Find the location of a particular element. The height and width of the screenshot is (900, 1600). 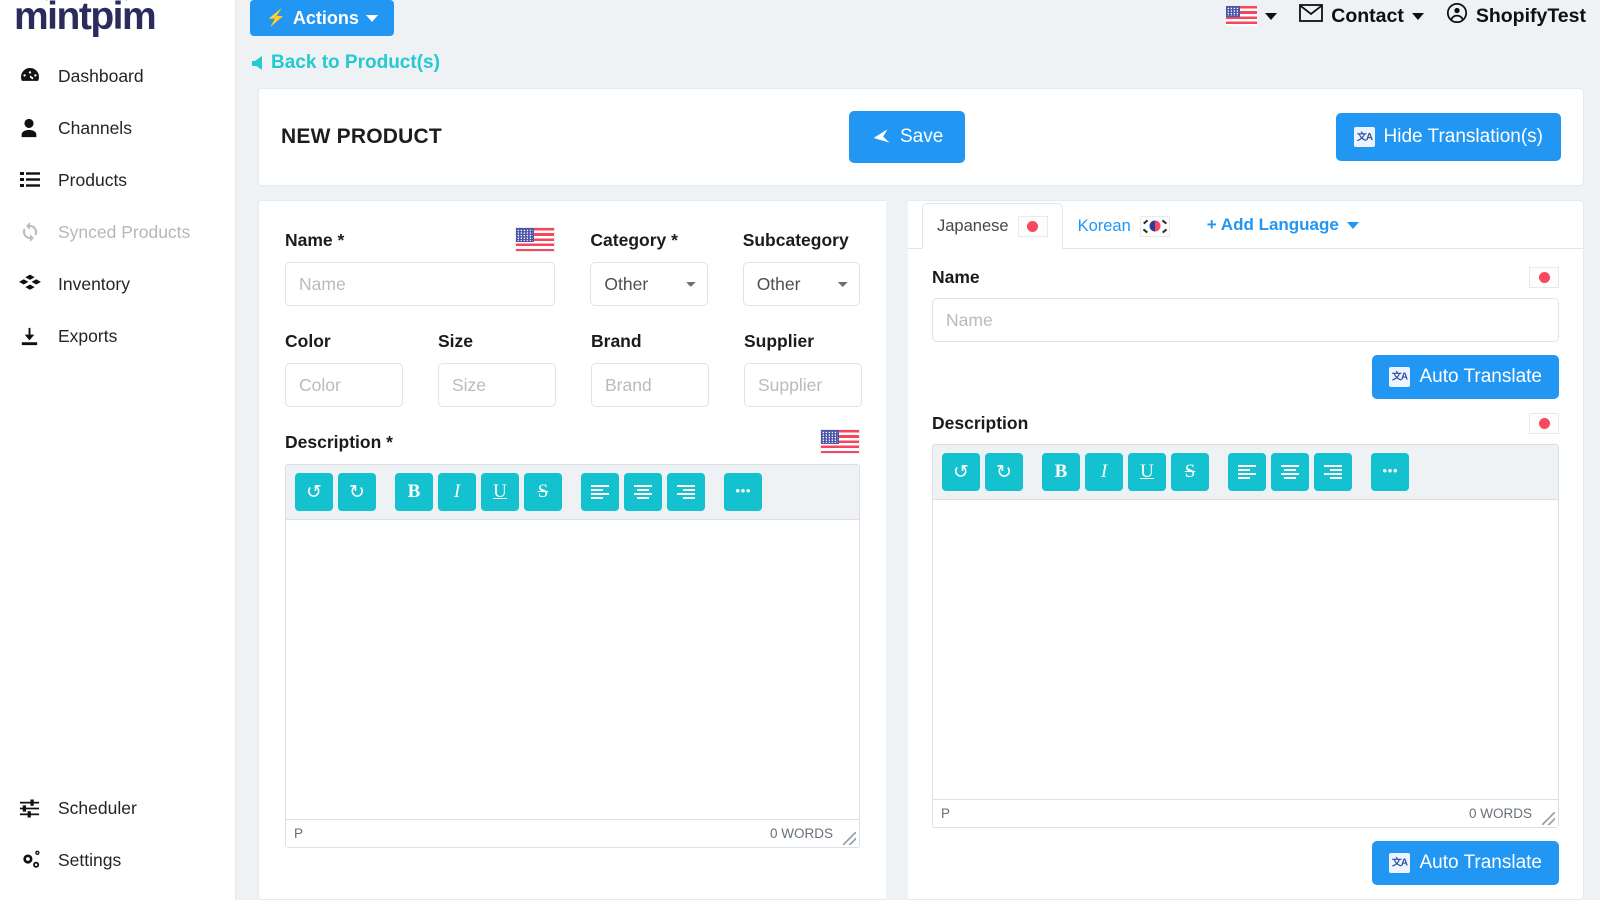

translation-description-textarea is located at coordinates (1245, 649).